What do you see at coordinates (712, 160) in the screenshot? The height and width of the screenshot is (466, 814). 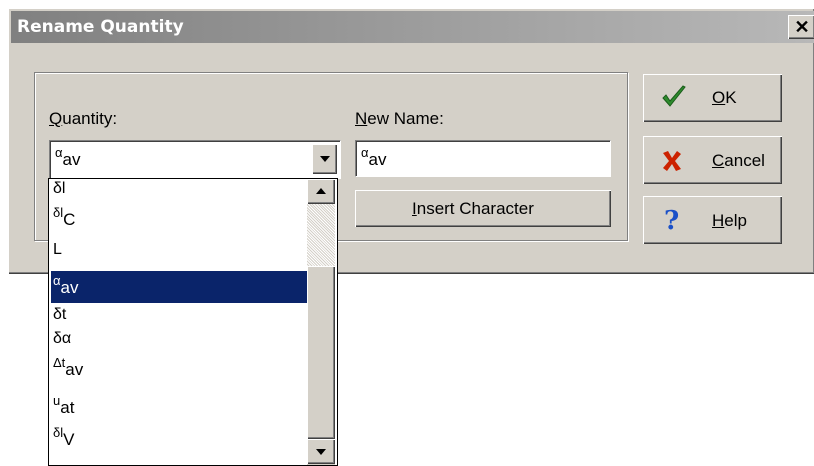 I see `cancel-button: Cancel` at bounding box center [712, 160].